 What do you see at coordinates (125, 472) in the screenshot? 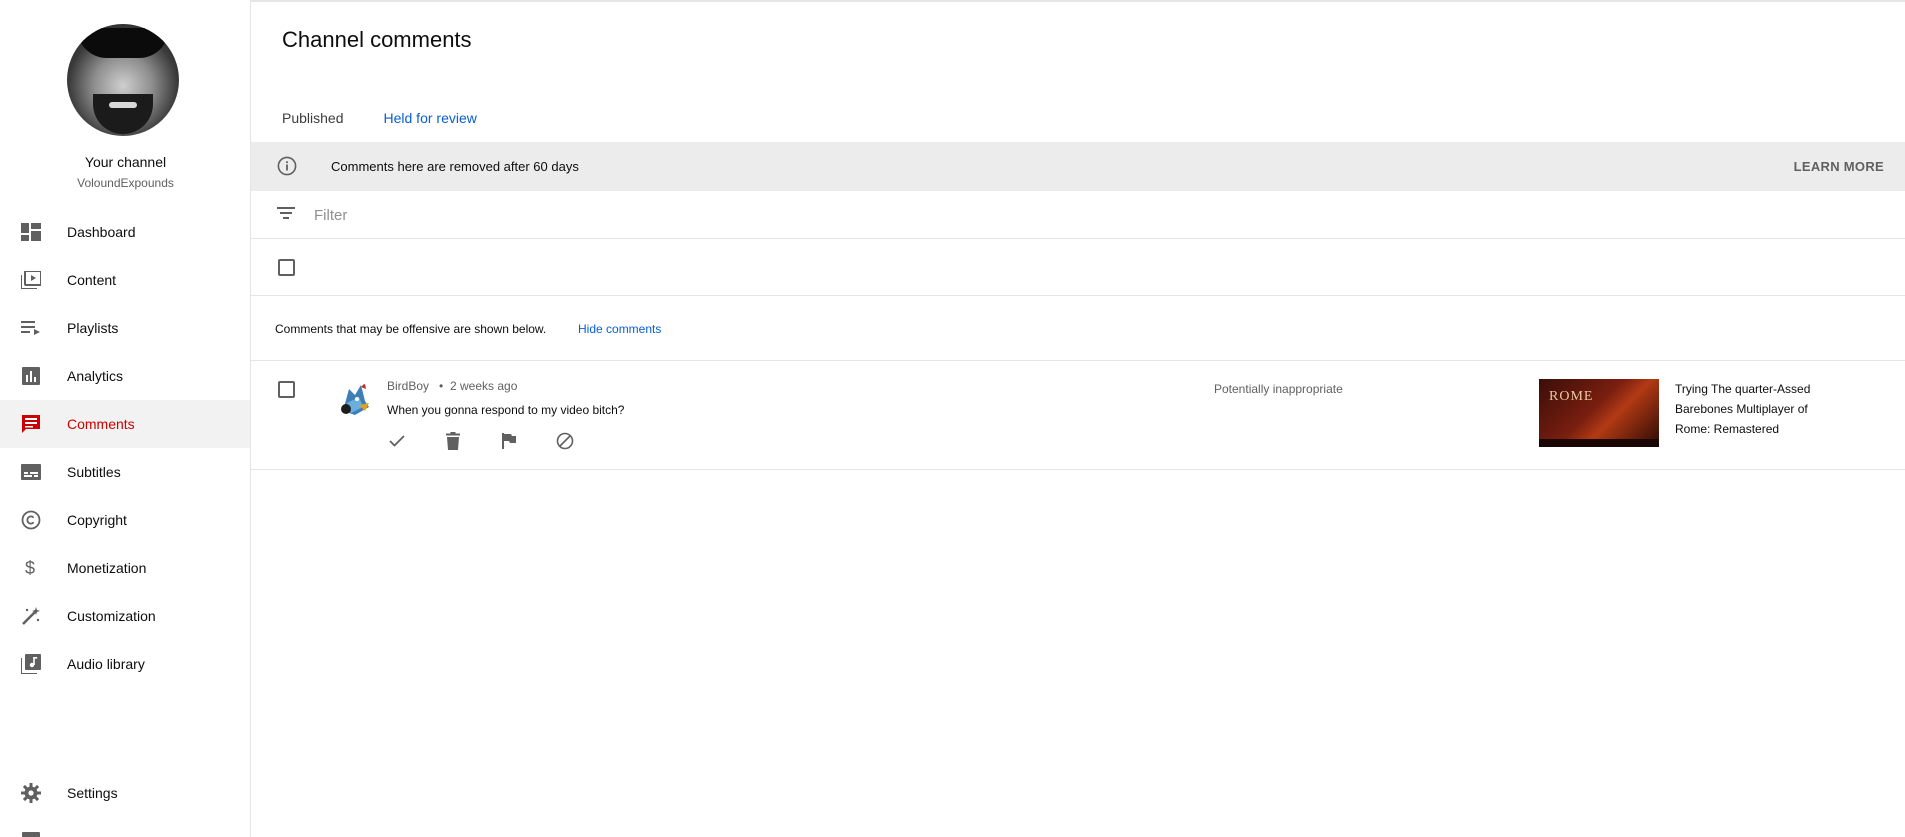
I see `sidebar-item-subtitles: Subtitles` at bounding box center [125, 472].